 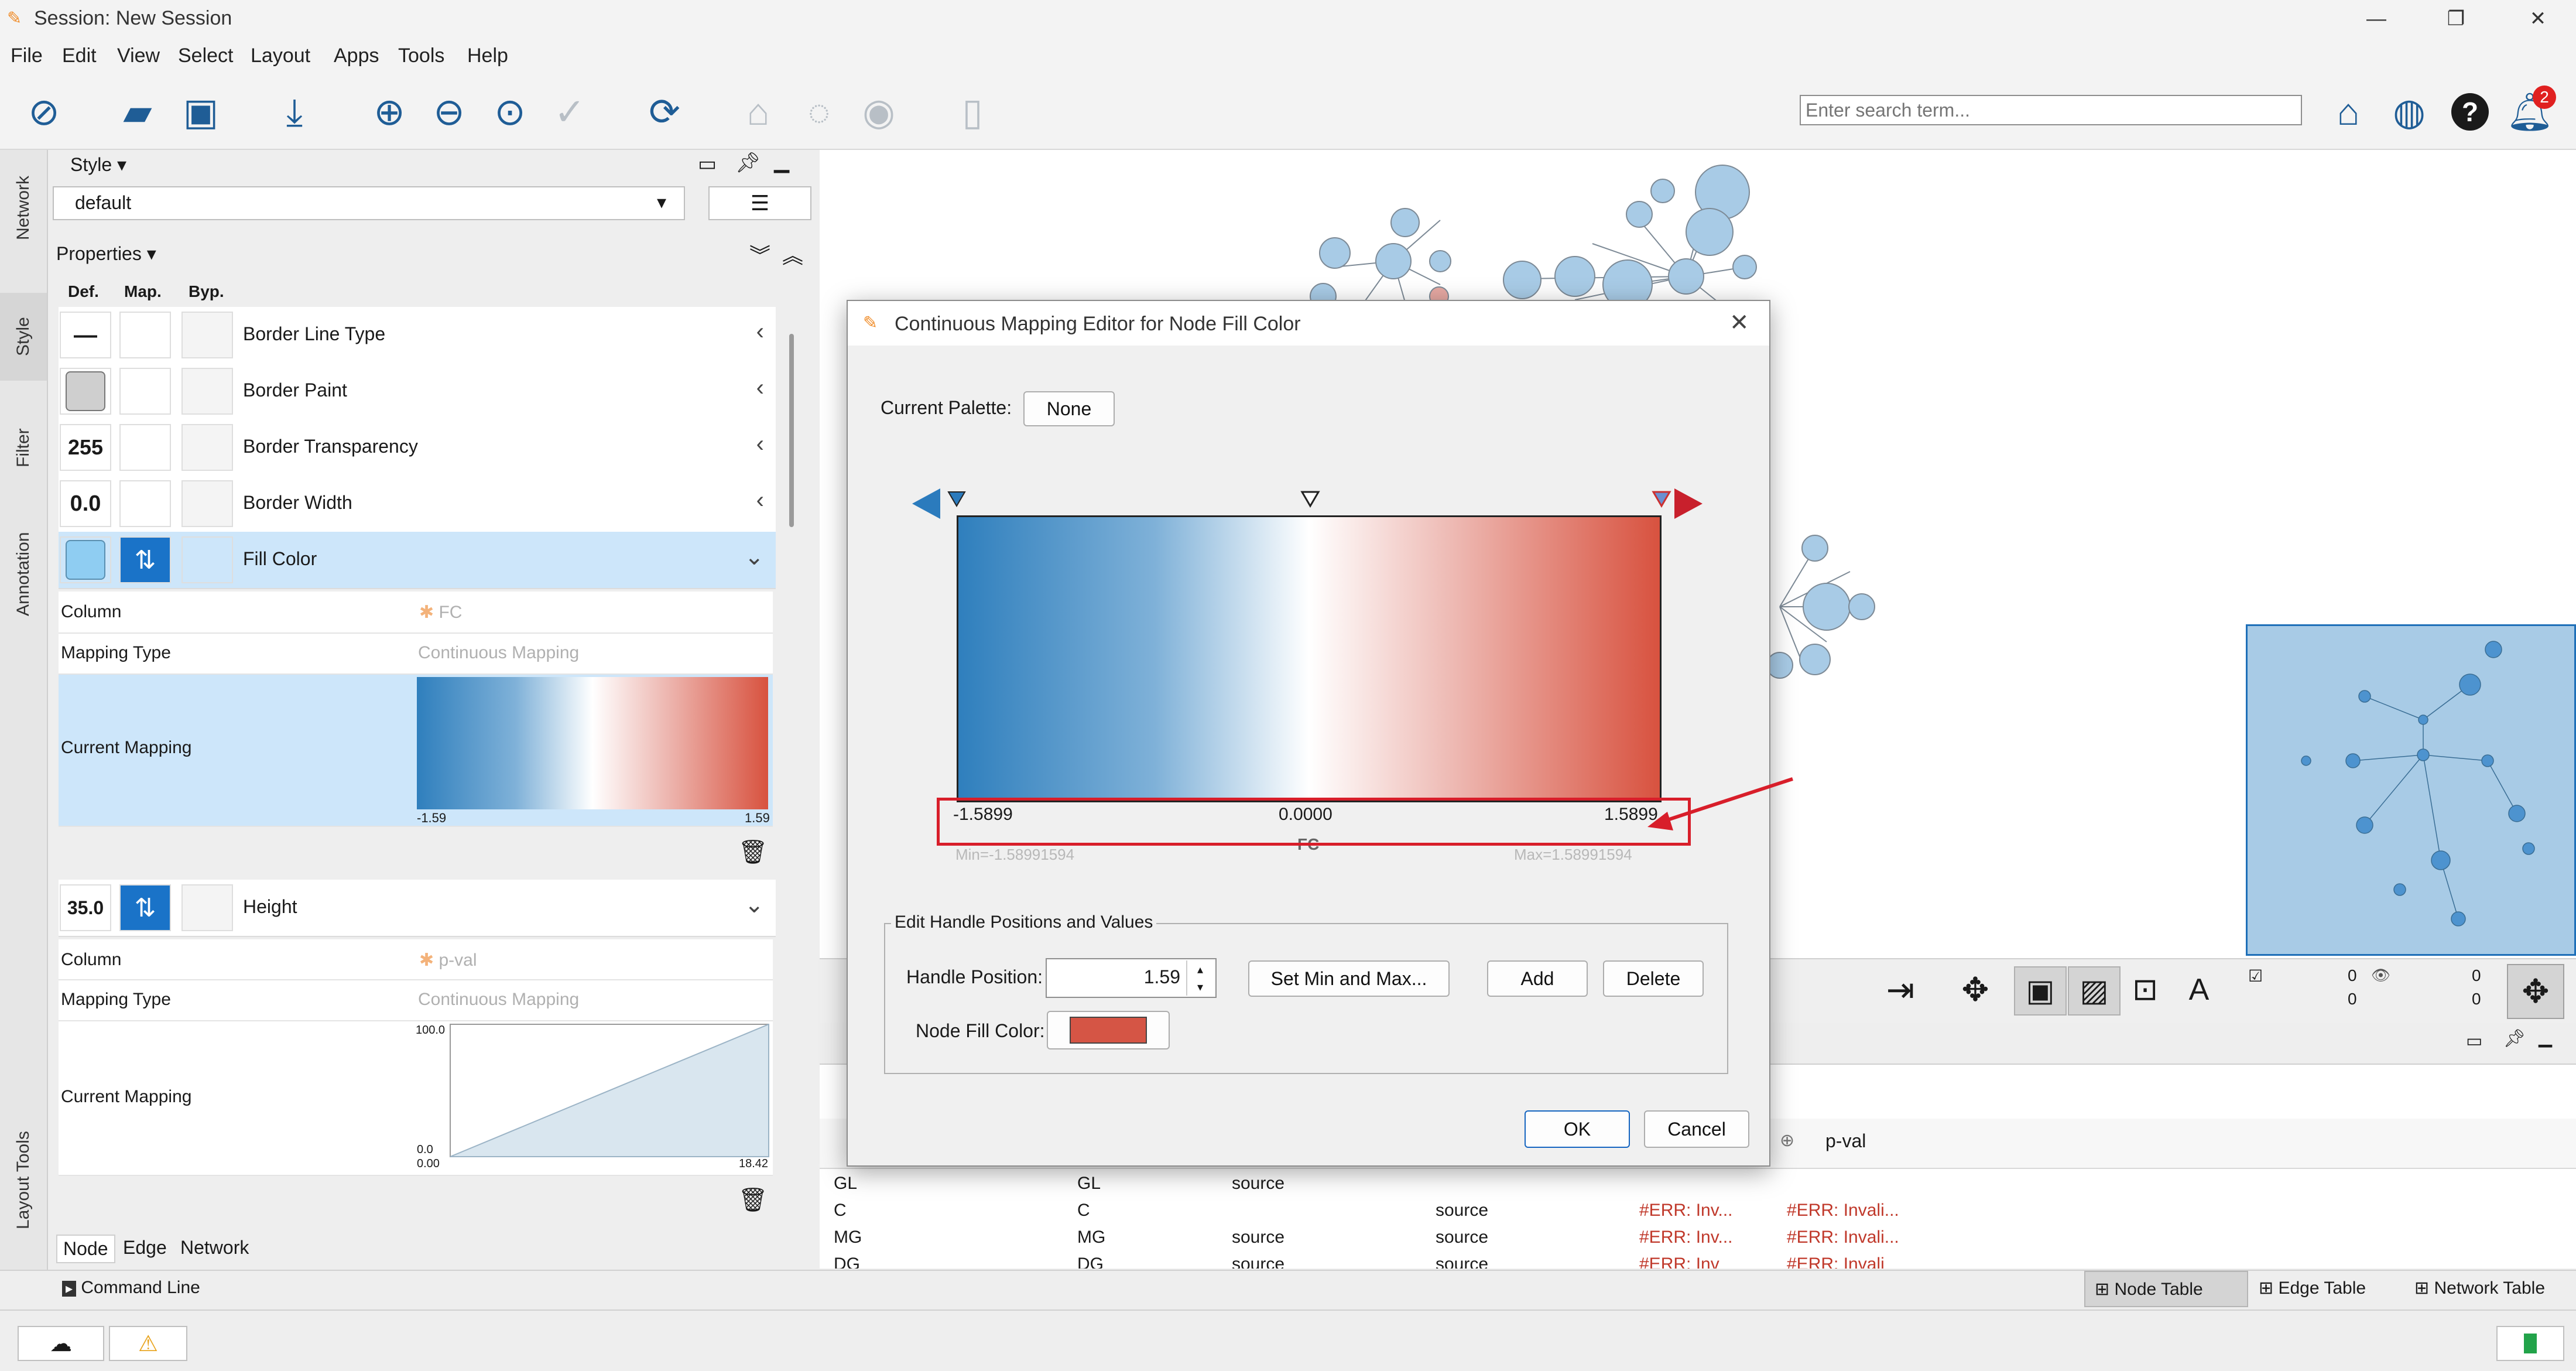 What do you see at coordinates (148, 1343) in the screenshot?
I see `warning-icon: ⚠` at bounding box center [148, 1343].